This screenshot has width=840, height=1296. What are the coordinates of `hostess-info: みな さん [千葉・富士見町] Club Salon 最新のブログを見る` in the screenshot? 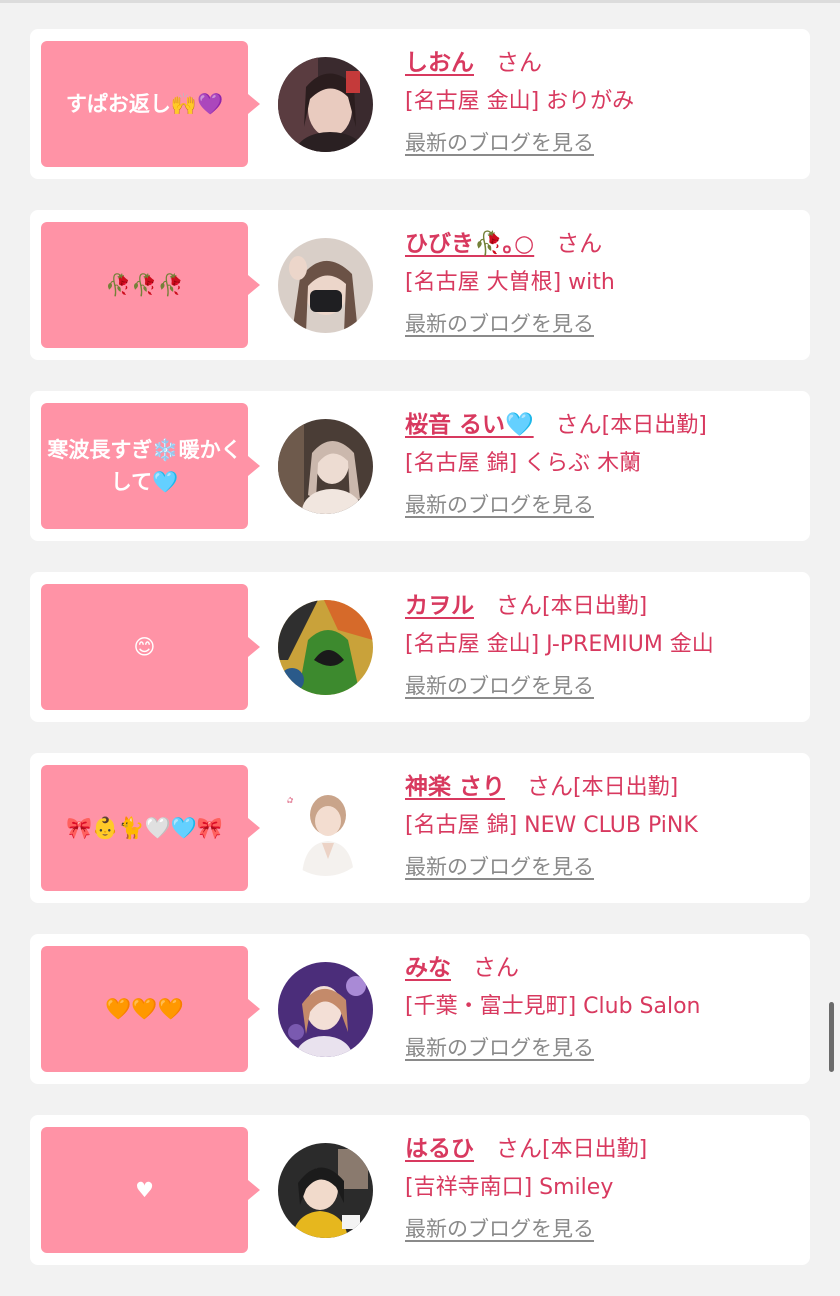 It's located at (605, 1005).